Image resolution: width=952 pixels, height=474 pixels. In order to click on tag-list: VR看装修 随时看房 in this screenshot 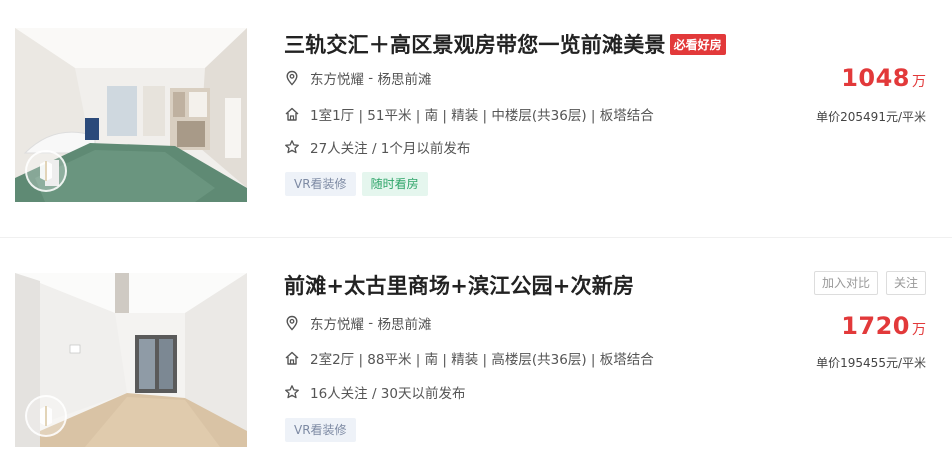, I will do `click(356, 184)`.